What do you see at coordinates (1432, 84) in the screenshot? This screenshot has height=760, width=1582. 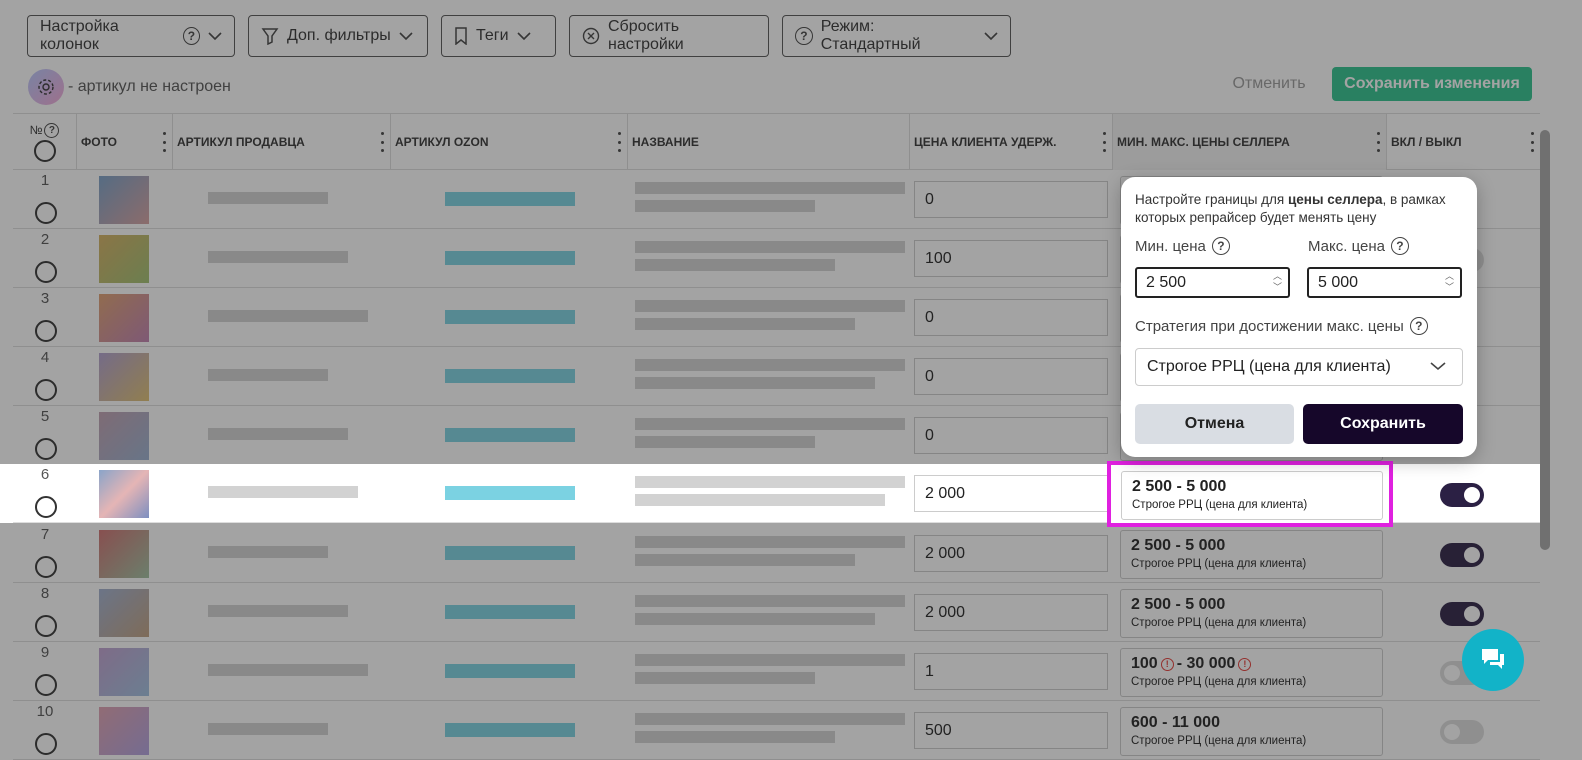 I see `save-changes-button: Сохранить изменения` at bounding box center [1432, 84].